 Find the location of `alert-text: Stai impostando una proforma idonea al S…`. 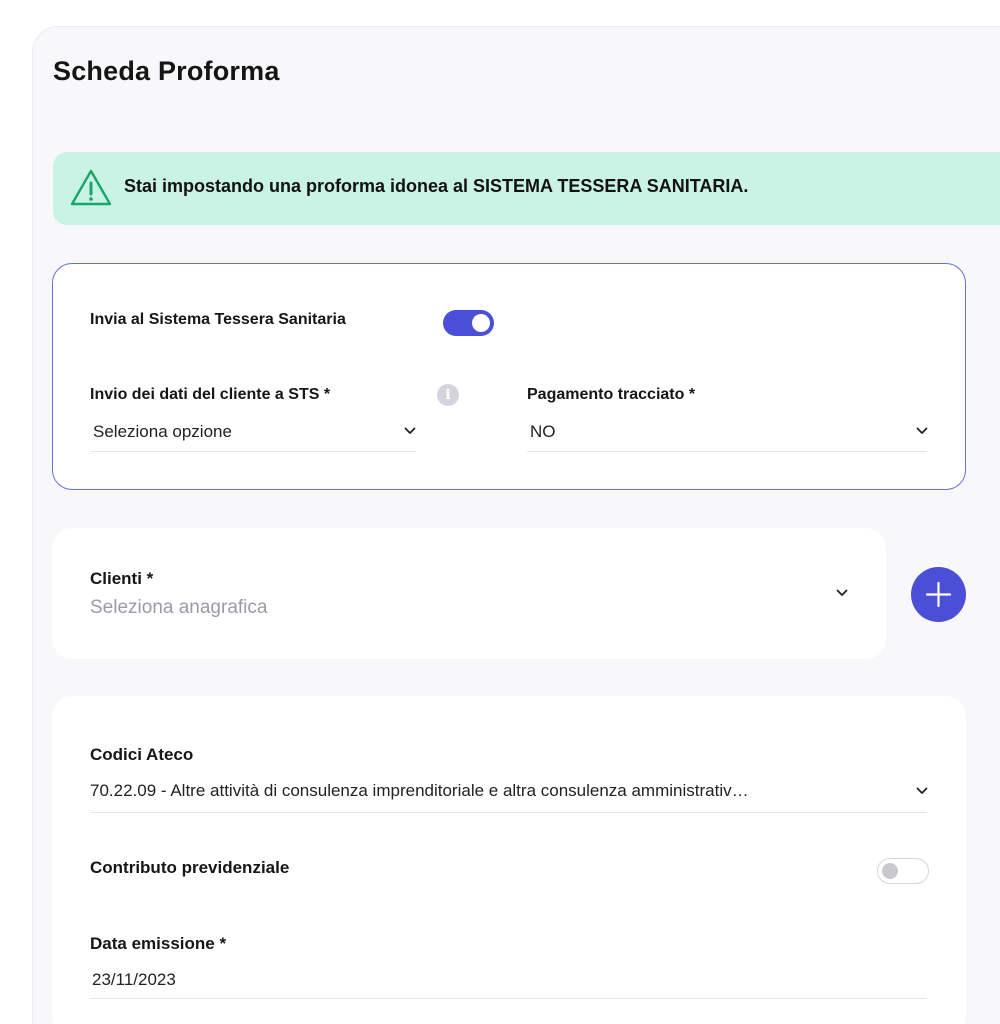

alert-text: Stai impostando una proforma idonea al S… is located at coordinates (436, 186).